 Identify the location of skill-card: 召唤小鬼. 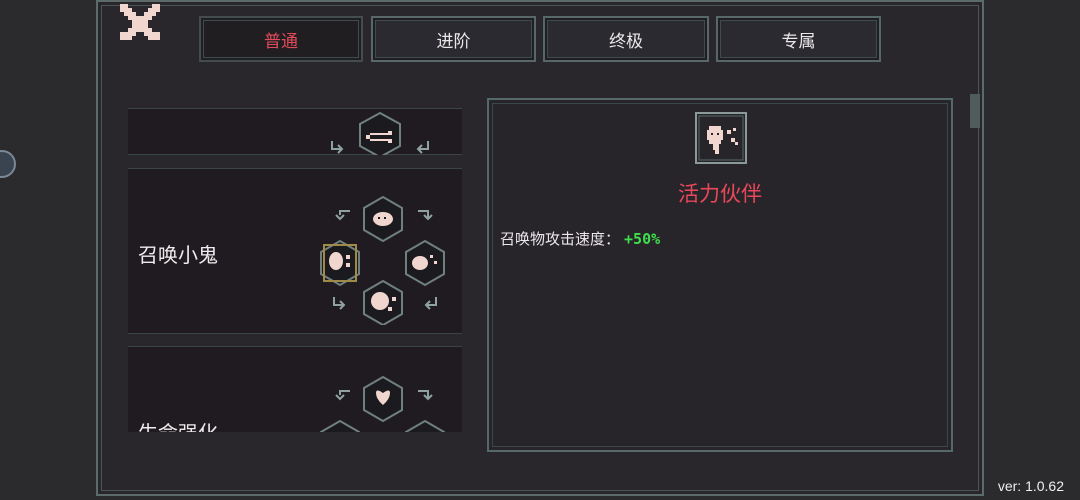
(295, 251).